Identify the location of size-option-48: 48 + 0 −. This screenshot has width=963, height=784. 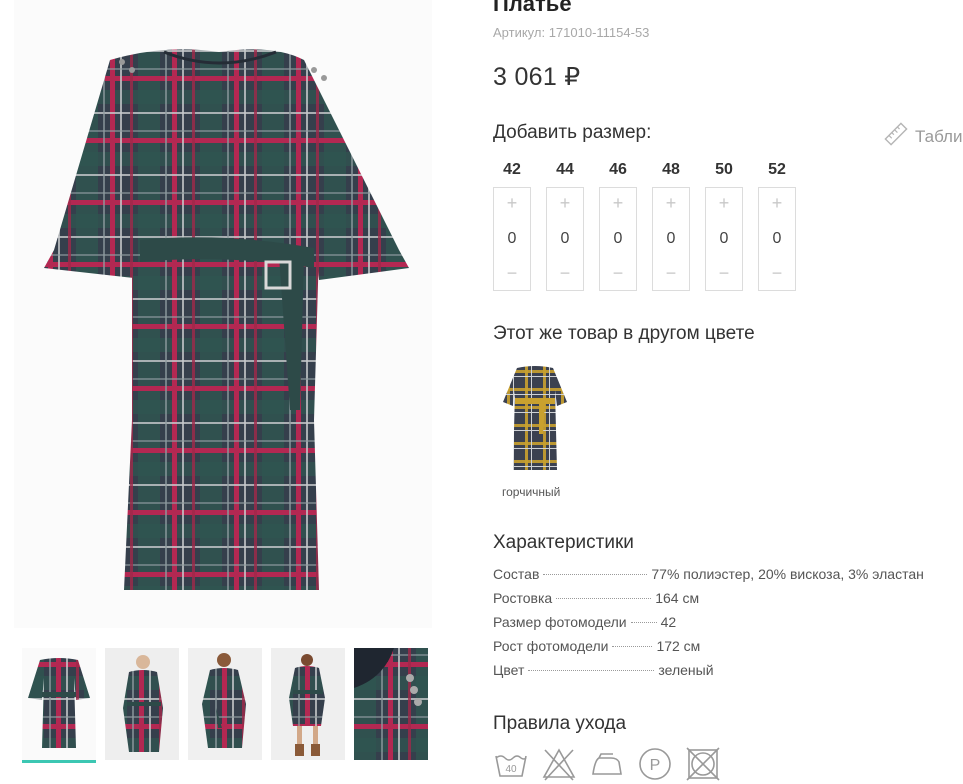
(671, 225).